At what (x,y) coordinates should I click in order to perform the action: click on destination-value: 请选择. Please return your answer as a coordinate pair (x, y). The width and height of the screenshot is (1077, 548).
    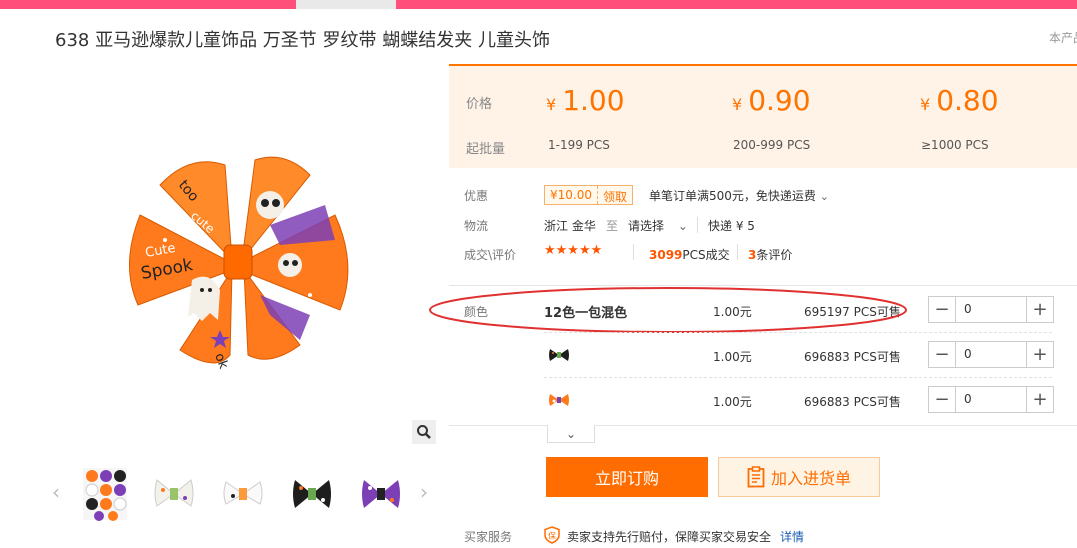
    Looking at the image, I should click on (646, 226).